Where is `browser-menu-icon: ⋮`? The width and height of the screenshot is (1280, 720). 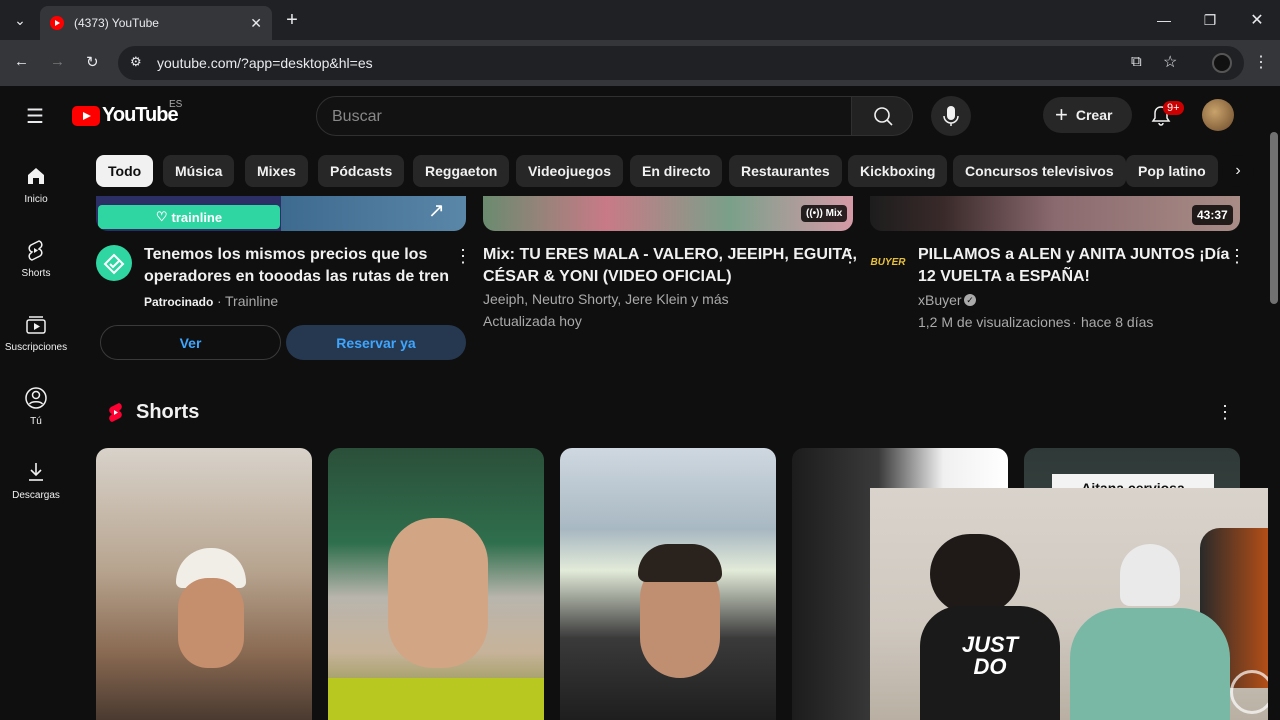
browser-menu-icon: ⋮ is located at coordinates (1261, 62).